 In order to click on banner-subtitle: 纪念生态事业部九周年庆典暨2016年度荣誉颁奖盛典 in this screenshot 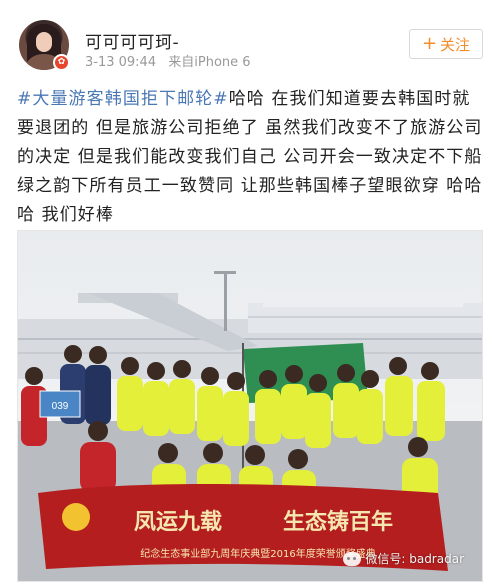, I will do `click(257, 553)`.